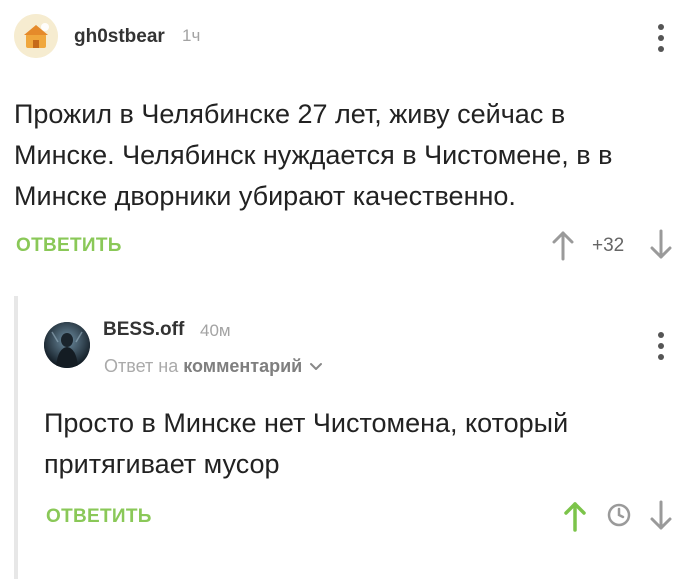 This screenshot has width=700, height=579. I want to click on comment-line: Просто в Минске нет Чистомена, который, so click(306, 423).